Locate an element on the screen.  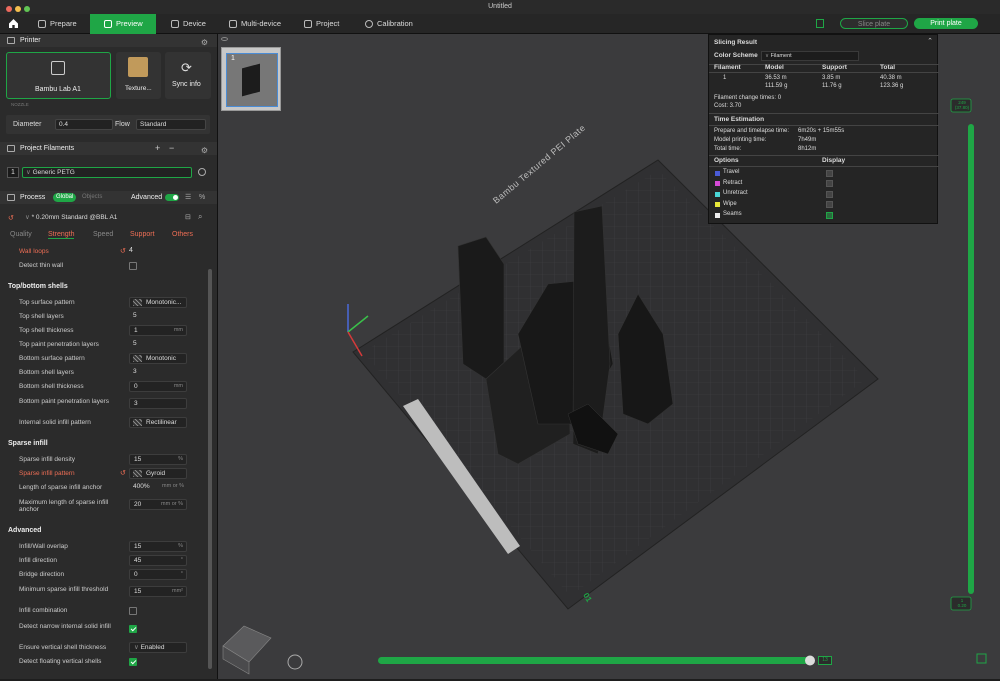
anchor-length-input: 400% mm or % is located at coordinates (158, 487).